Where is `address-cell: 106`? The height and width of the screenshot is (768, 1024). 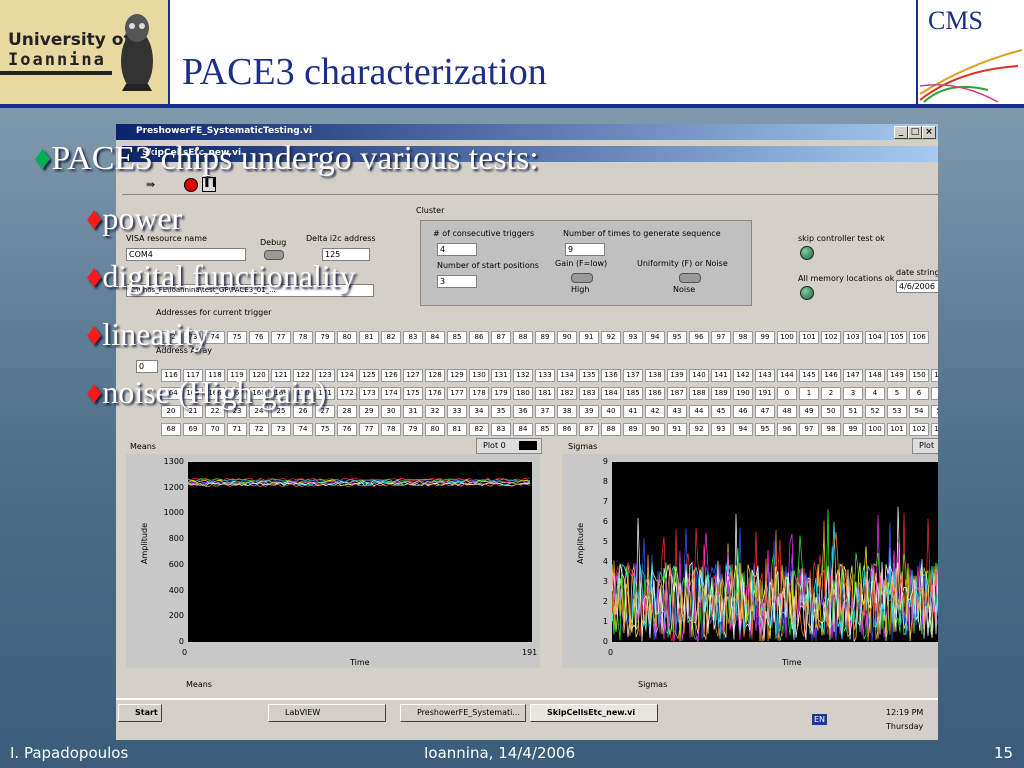 address-cell: 106 is located at coordinates (919, 337).